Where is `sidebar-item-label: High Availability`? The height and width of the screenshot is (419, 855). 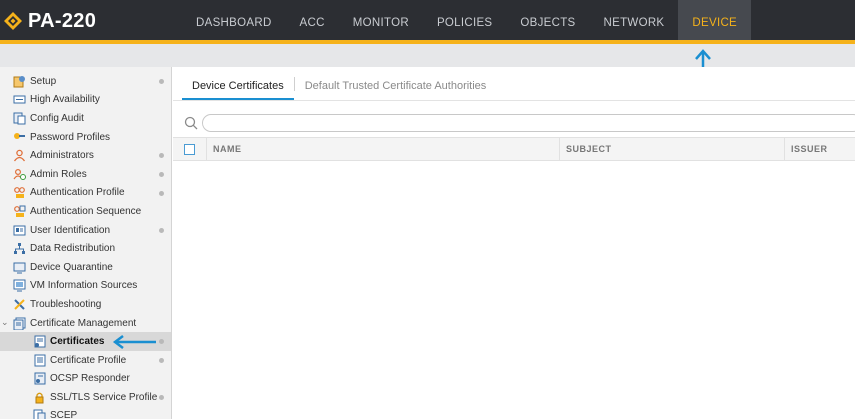 sidebar-item-label: High Availability is located at coordinates (65, 100).